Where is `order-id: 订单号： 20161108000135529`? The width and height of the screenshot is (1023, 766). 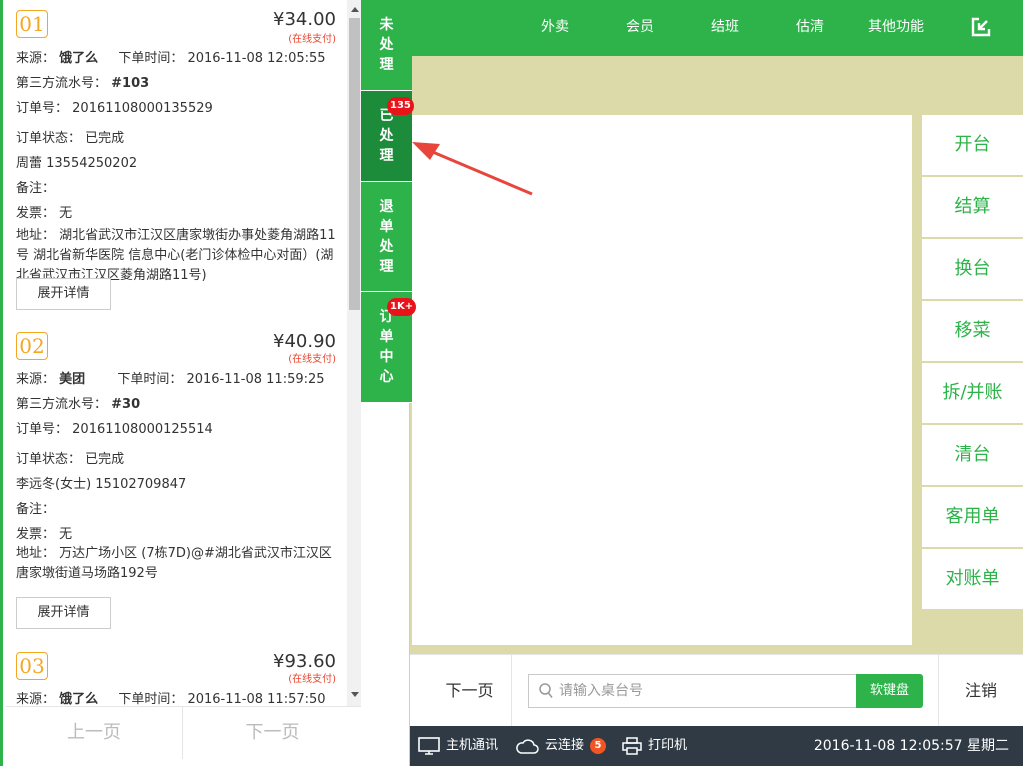
order-id: 订单号： 20161108000135529 is located at coordinates (114, 108).